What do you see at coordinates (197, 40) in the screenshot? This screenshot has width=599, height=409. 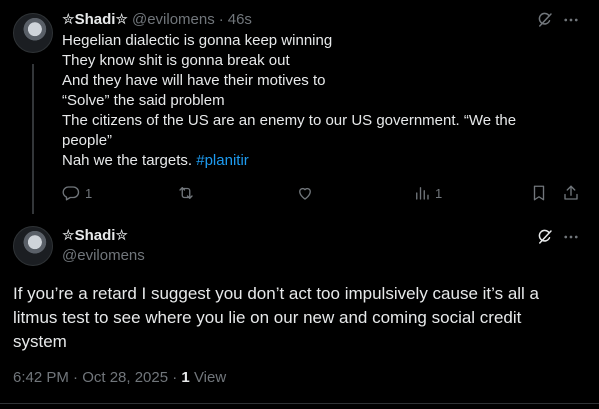 I see `reply-line: Hegelian dialectic is gonna keep winning` at bounding box center [197, 40].